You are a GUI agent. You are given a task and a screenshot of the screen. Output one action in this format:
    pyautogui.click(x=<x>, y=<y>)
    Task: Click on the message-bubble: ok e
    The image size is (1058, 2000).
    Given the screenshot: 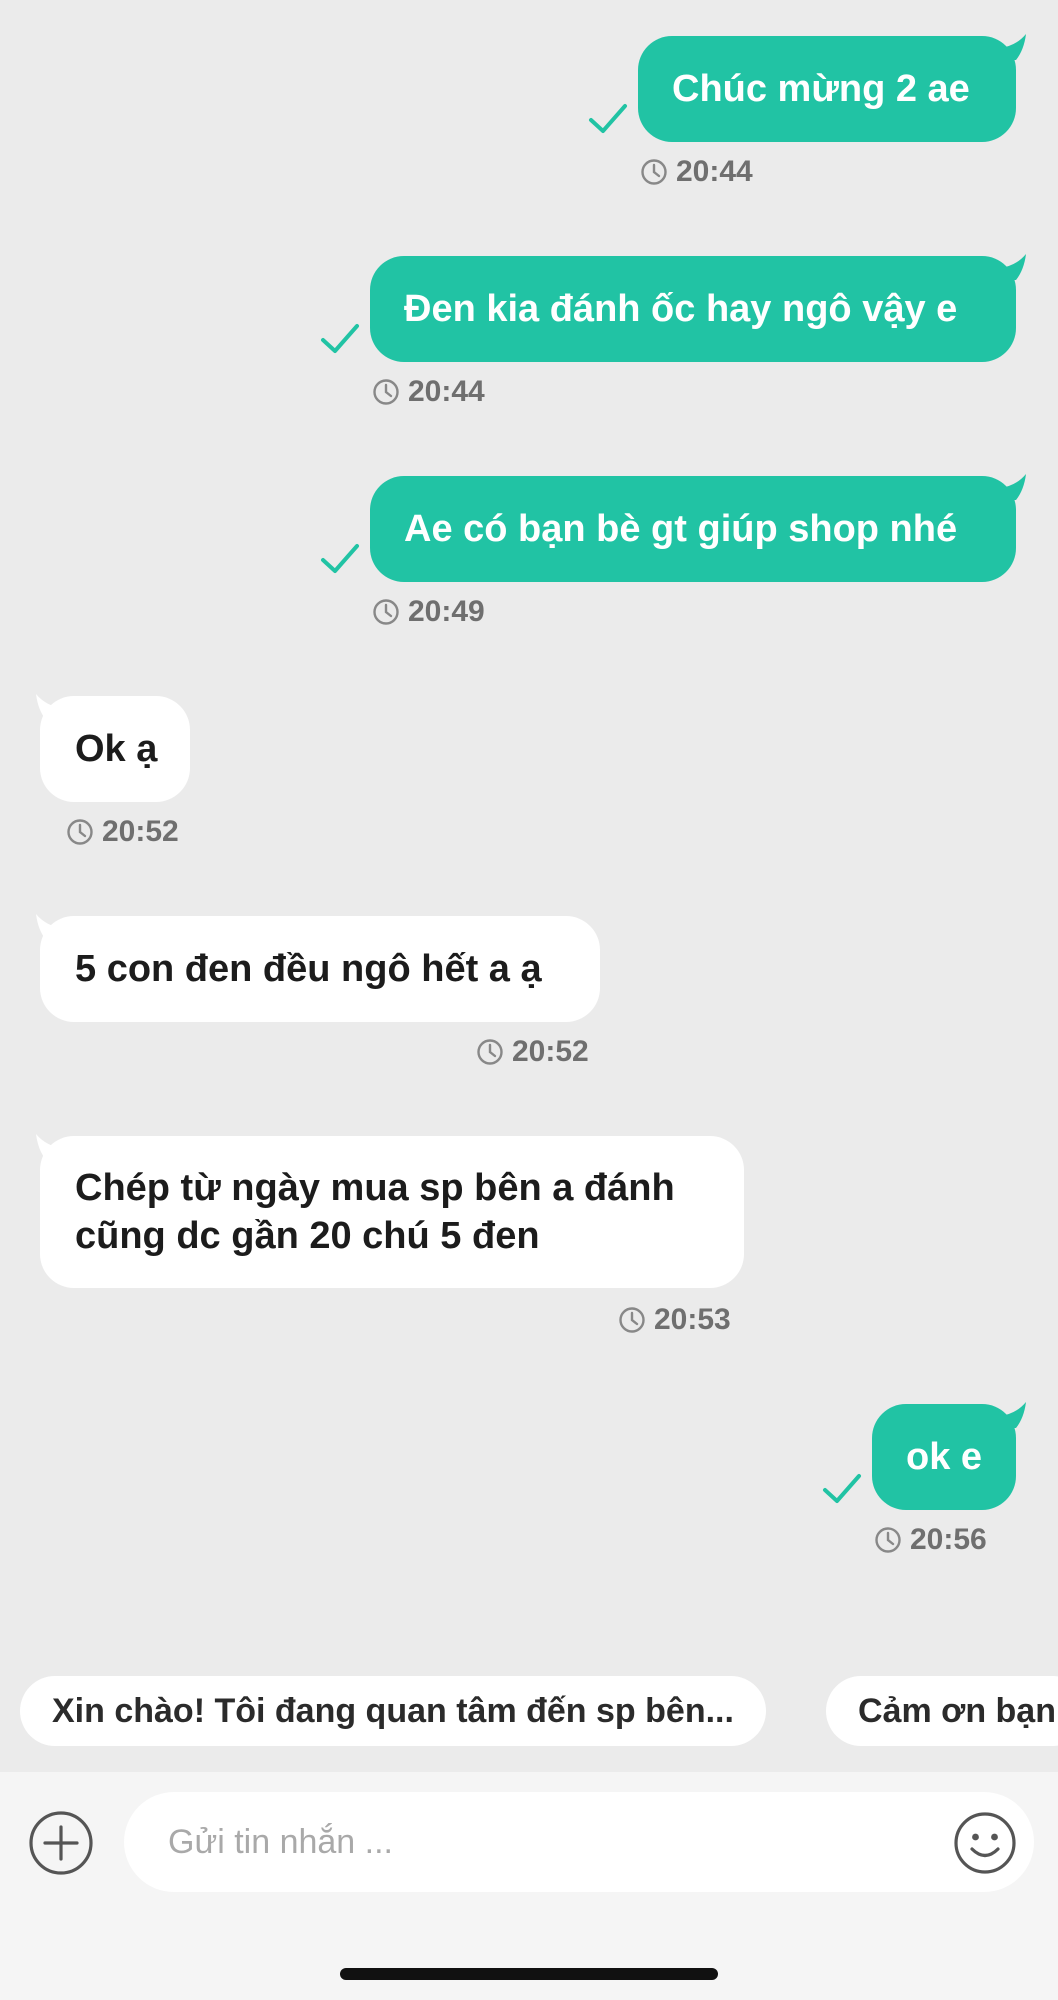 What is the action you would take?
    pyautogui.click(x=944, y=1457)
    